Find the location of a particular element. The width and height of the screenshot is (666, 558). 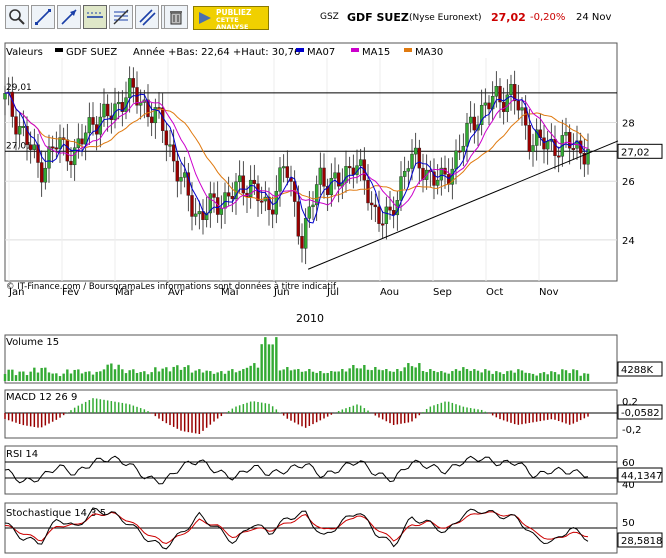

legend-ma30: MA30 is located at coordinates (429, 52).